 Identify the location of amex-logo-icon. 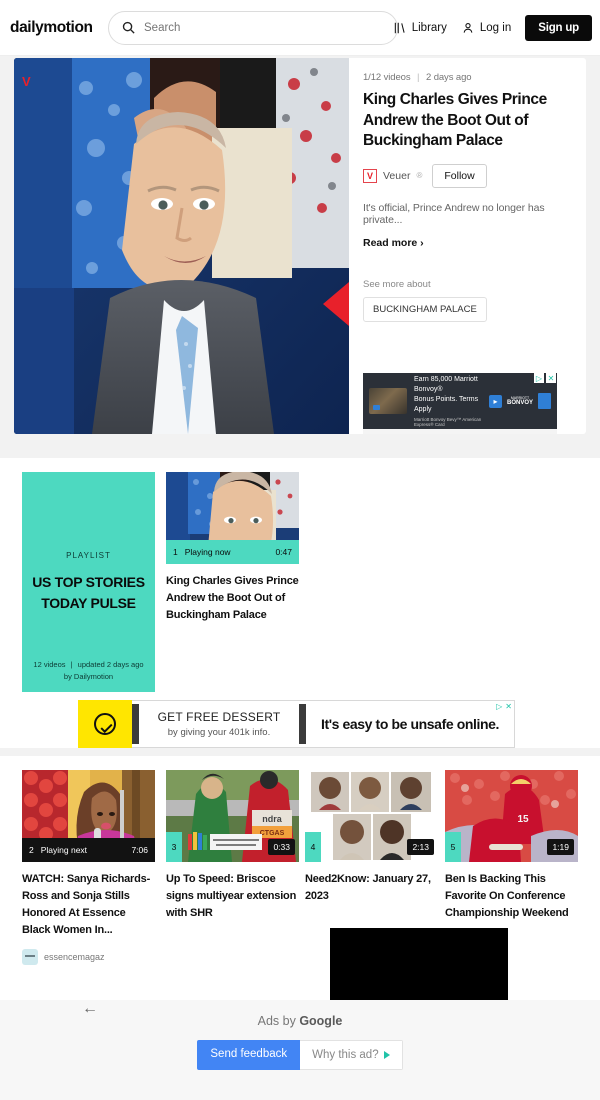
(544, 401).